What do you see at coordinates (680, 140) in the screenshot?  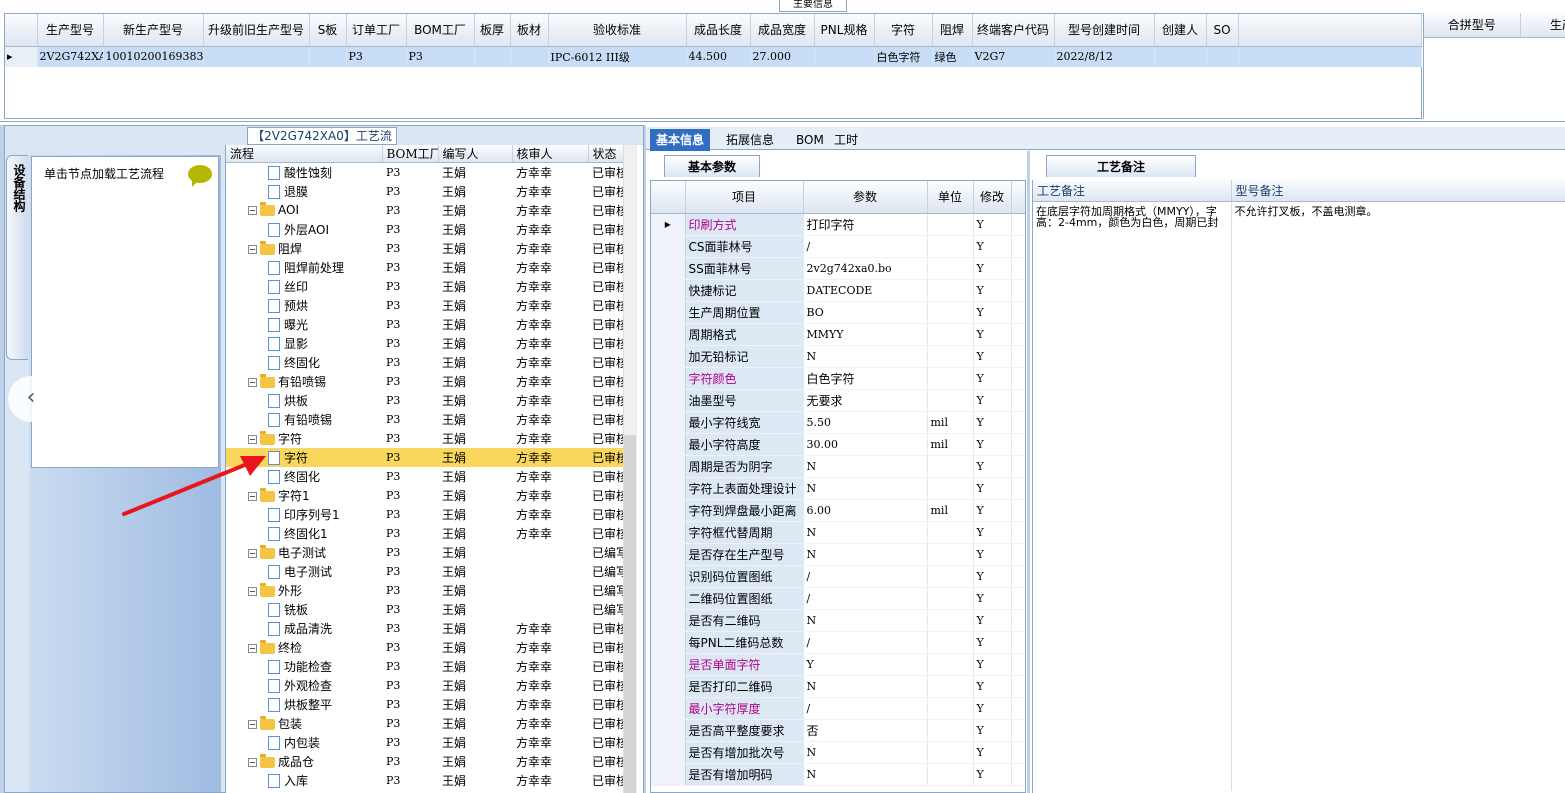 I see `tab-basic-info: 基本信息` at bounding box center [680, 140].